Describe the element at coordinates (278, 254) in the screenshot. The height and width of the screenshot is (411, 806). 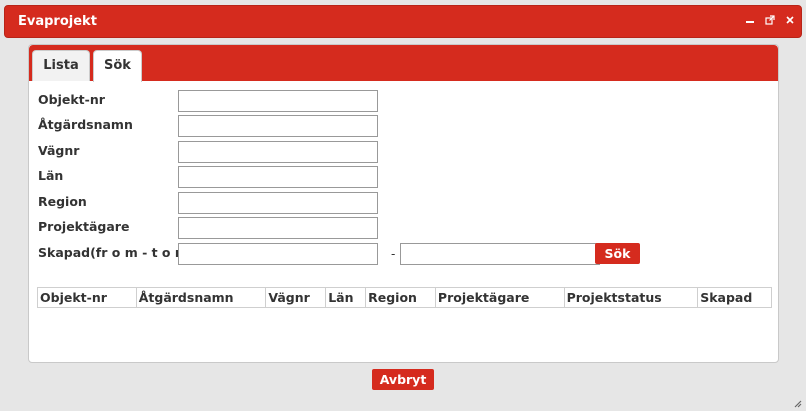
I see `skapad-from-input` at that location.